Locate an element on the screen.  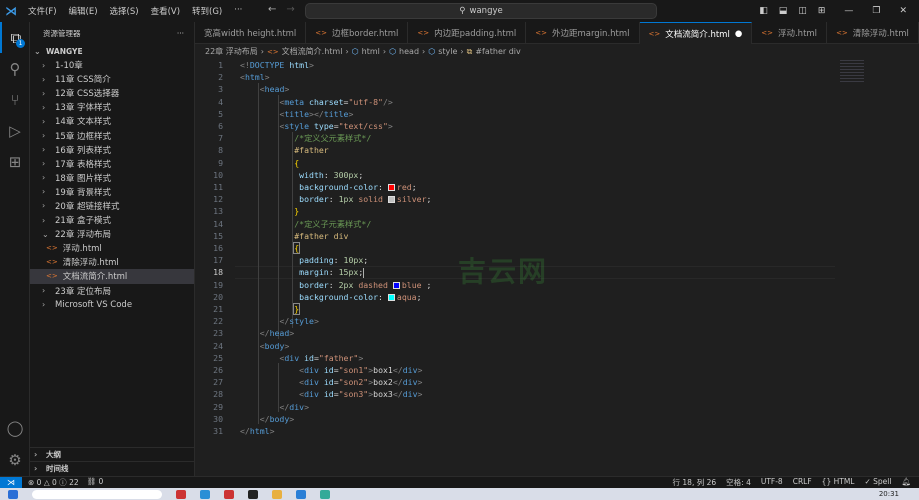
breadcrumb-folder: 22章 浮动布局 is located at coordinates (231, 51).